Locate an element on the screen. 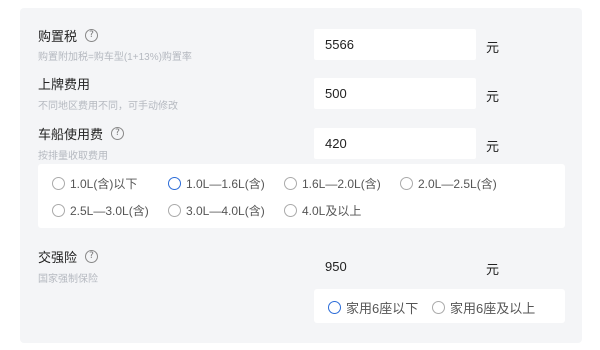 The image size is (600, 350). purchase-tax-subtitle: 购置附加税=购车型(1+13%)购置率 is located at coordinates (115, 57).